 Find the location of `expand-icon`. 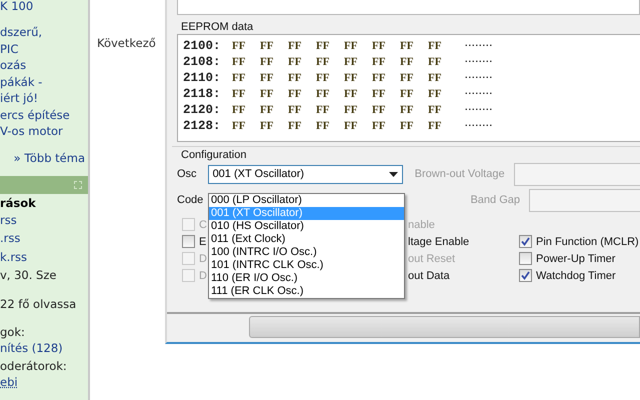

expand-icon is located at coordinates (78, 185).